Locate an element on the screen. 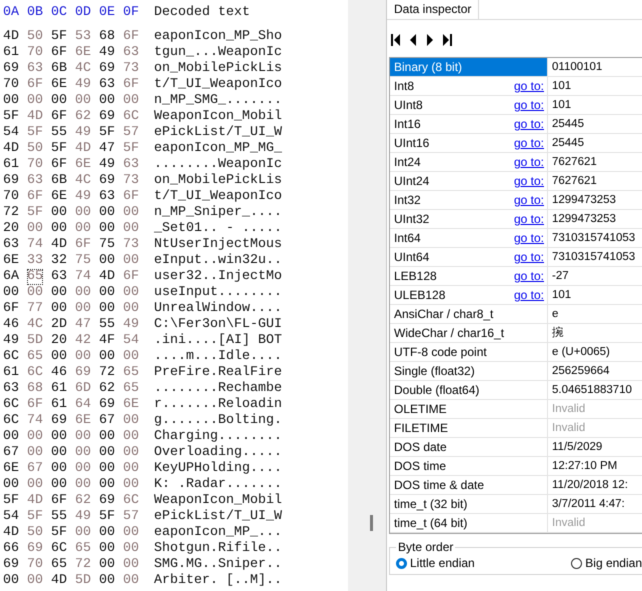 The image size is (642, 591). hex-byte: 46 is located at coordinates (11, 325).